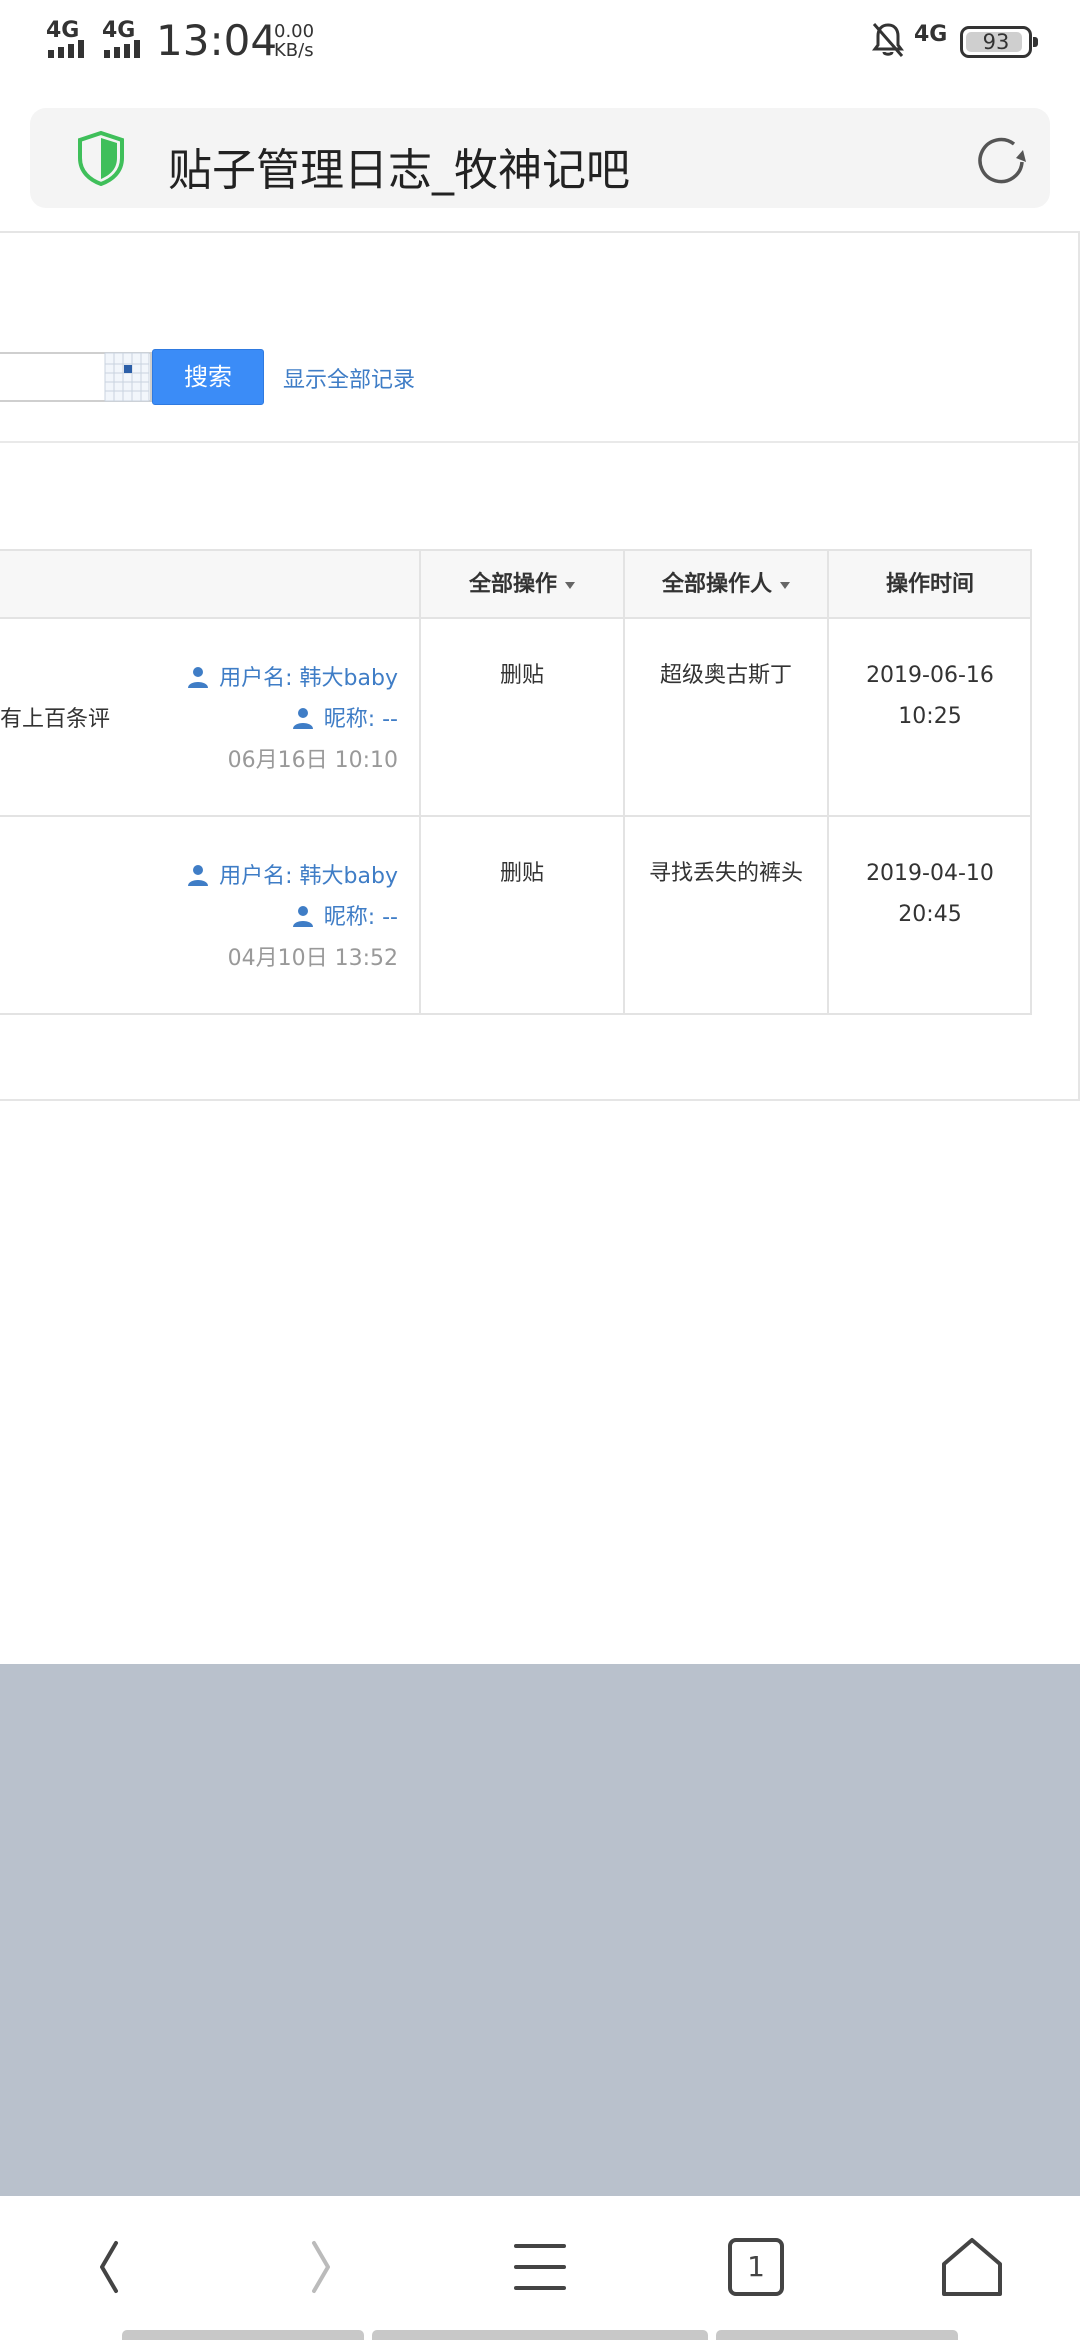 This screenshot has width=1080, height=2340. Describe the element at coordinates (930, 914) in the screenshot. I see `time-clock: 20:45` at that location.